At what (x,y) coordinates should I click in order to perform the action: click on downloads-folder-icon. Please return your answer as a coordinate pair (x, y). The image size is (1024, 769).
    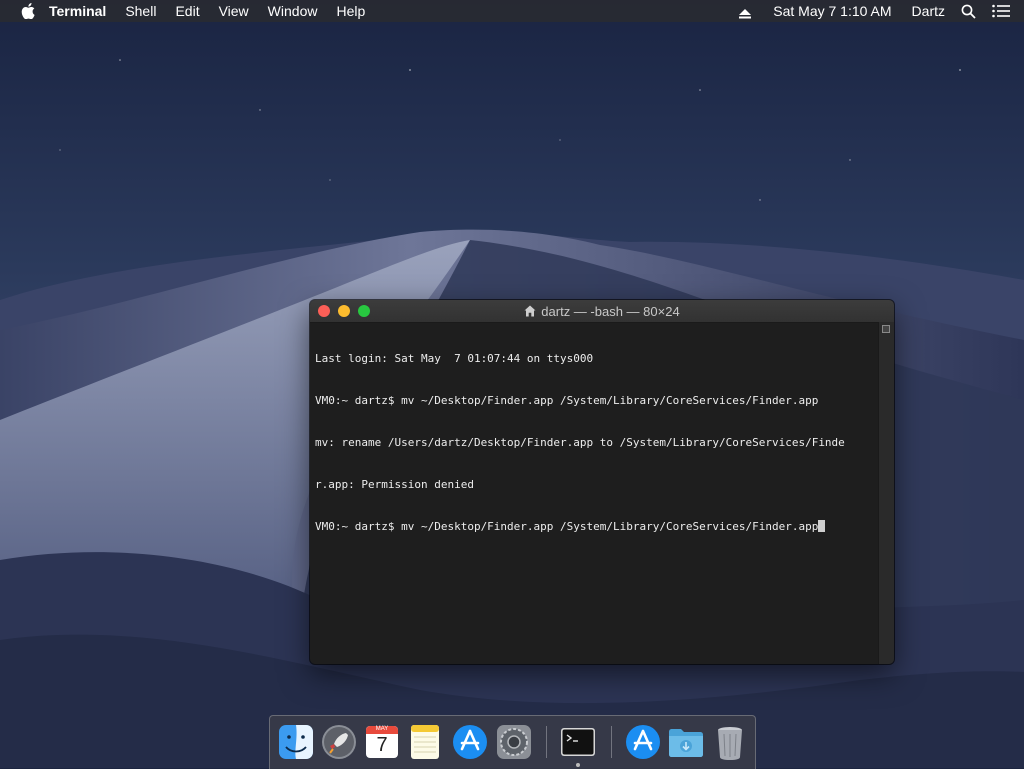
    Looking at the image, I should click on (686, 742).